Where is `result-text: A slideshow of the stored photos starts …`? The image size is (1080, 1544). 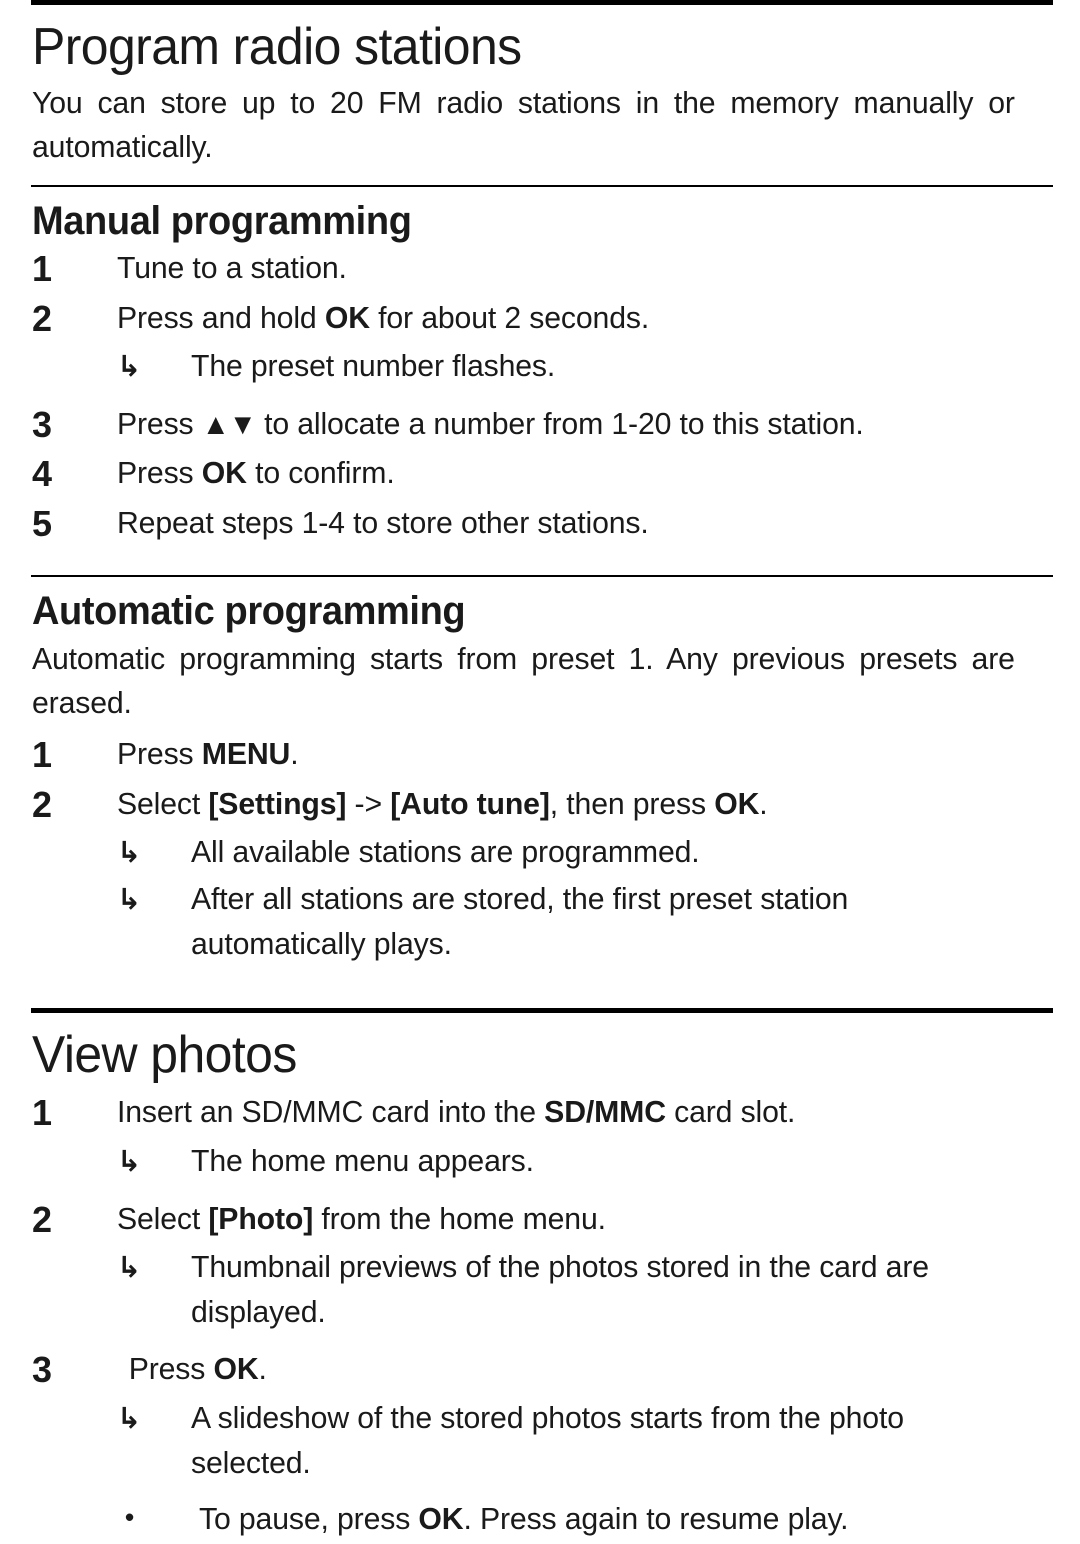 result-text: A slideshow of the stored photos starts … is located at coordinates (547, 1439).